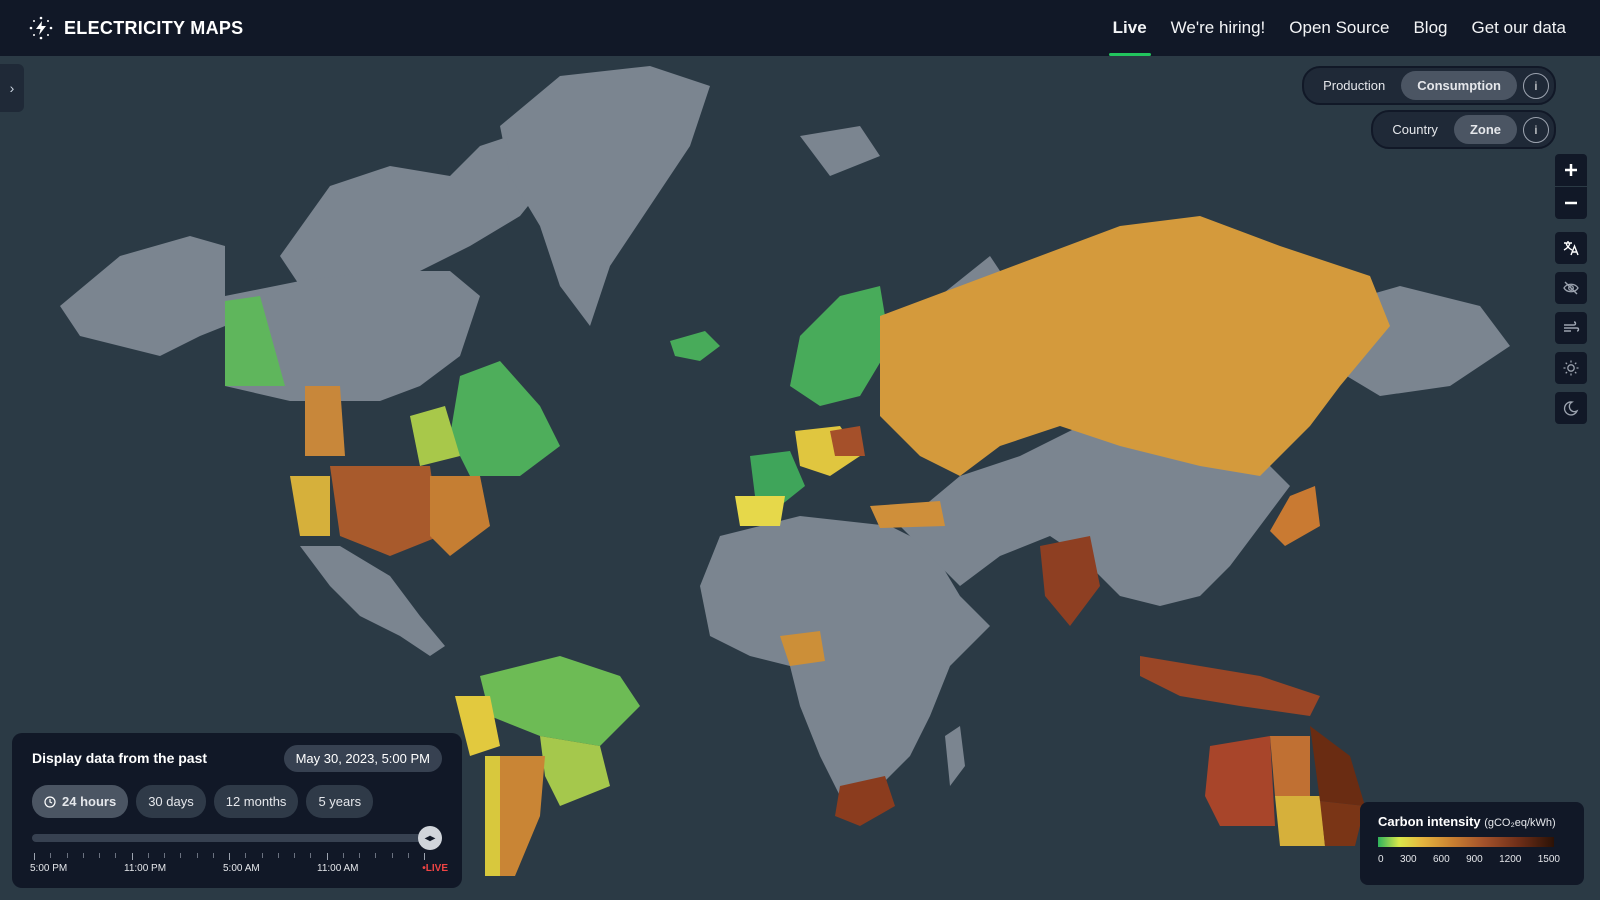  Describe the element at coordinates (41, 28) in the screenshot. I see `lightning-logo-icon` at that location.